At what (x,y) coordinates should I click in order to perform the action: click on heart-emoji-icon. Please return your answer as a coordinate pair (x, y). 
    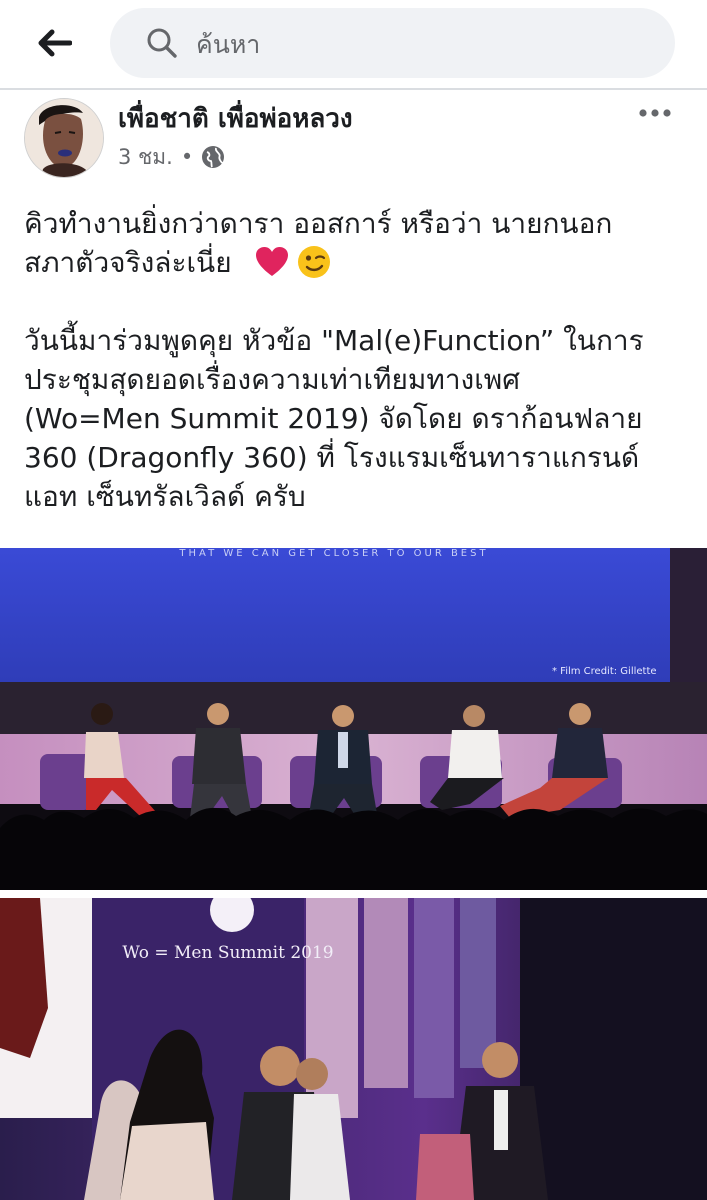
    Looking at the image, I should click on (271, 261).